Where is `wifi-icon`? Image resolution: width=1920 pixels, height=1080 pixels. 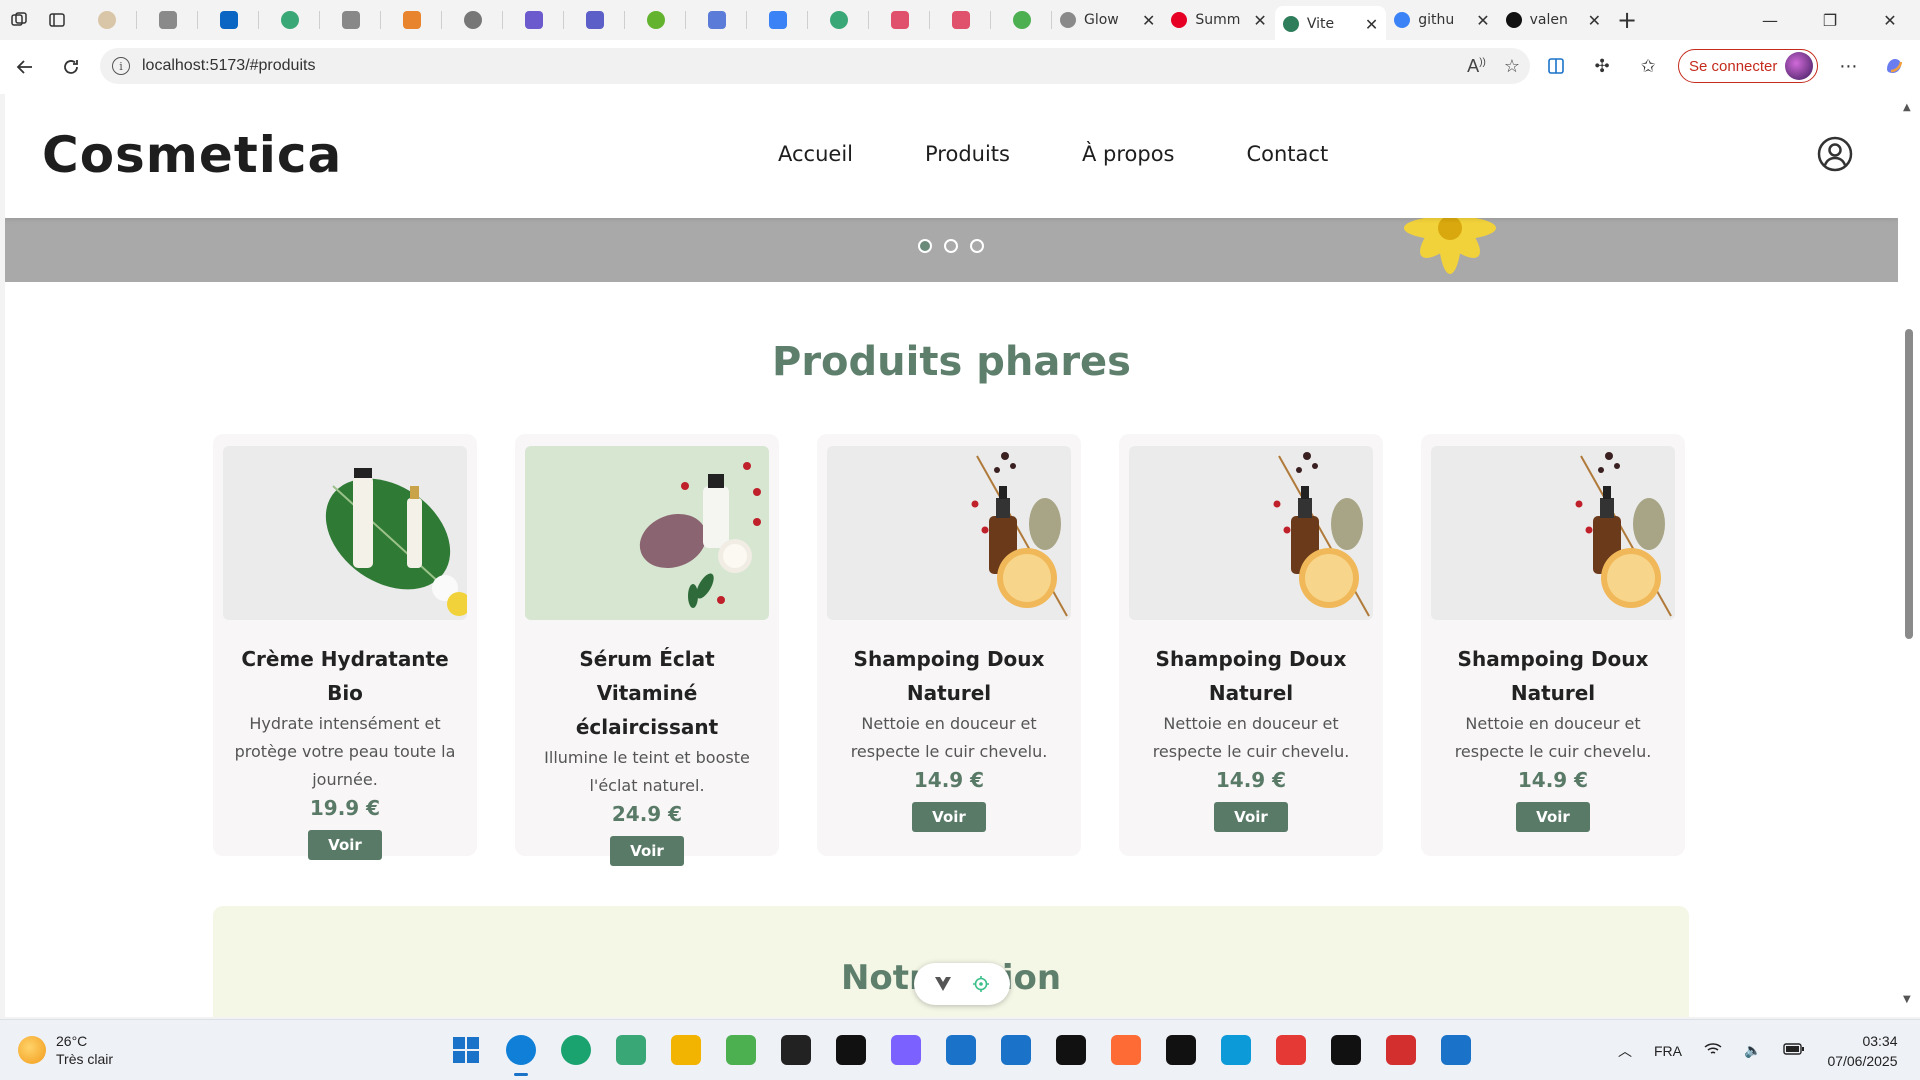
wifi-icon is located at coordinates (1713, 1050).